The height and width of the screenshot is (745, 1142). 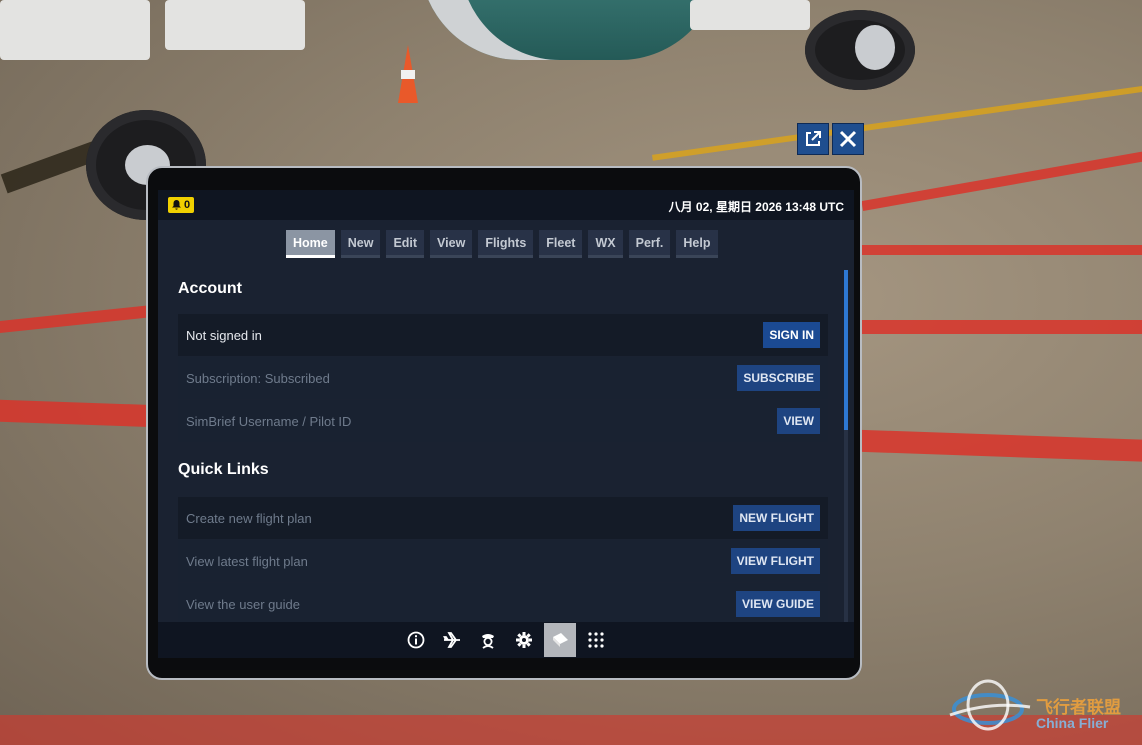 I want to click on bottom-nav-clipboard, so click(x=560, y=640).